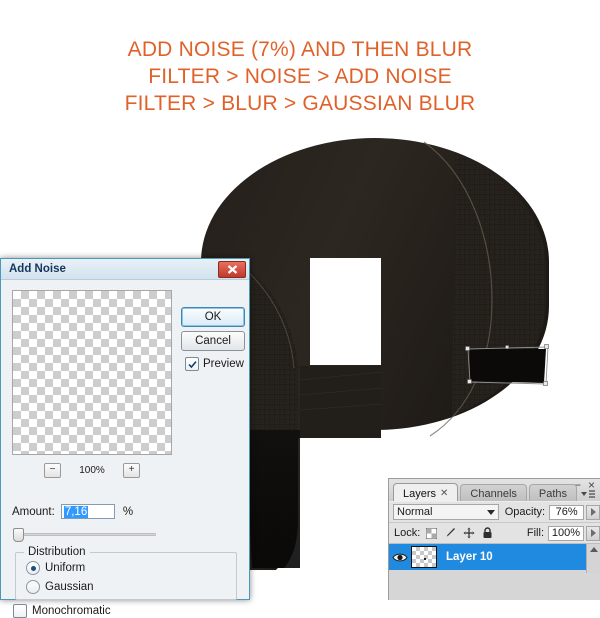 This screenshot has width=600, height=618. What do you see at coordinates (57, 552) in the screenshot?
I see `distribution-label: Distribution` at bounding box center [57, 552].